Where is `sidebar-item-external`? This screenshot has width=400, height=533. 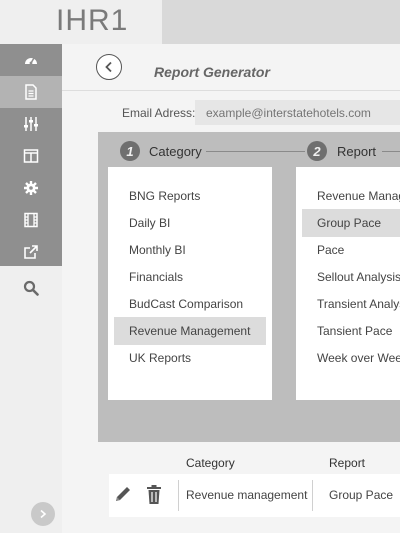 sidebar-item-external is located at coordinates (31, 252).